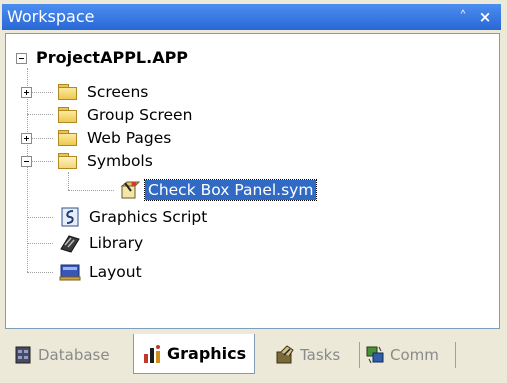  What do you see at coordinates (70, 243) in the screenshot?
I see `library-icon` at bounding box center [70, 243].